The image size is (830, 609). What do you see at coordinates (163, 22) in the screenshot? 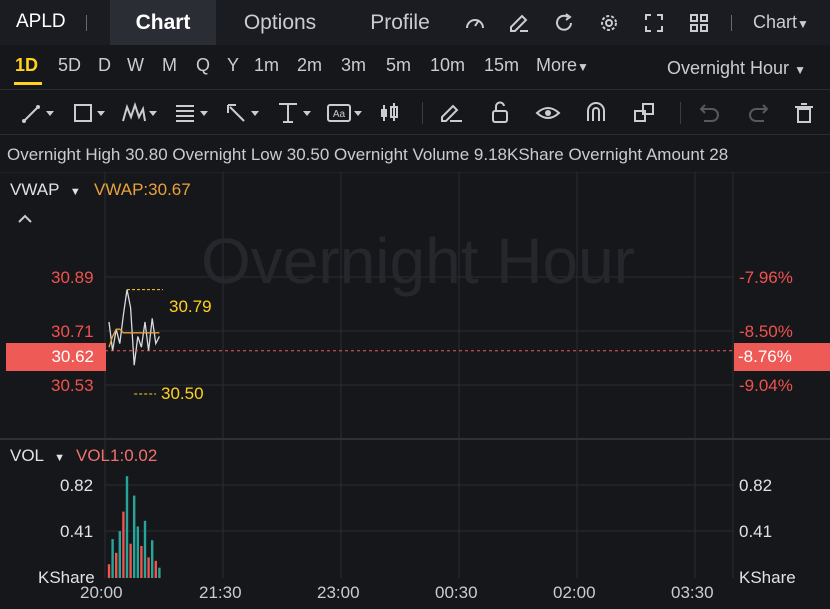
I see `tab-chart: Chart` at bounding box center [163, 22].